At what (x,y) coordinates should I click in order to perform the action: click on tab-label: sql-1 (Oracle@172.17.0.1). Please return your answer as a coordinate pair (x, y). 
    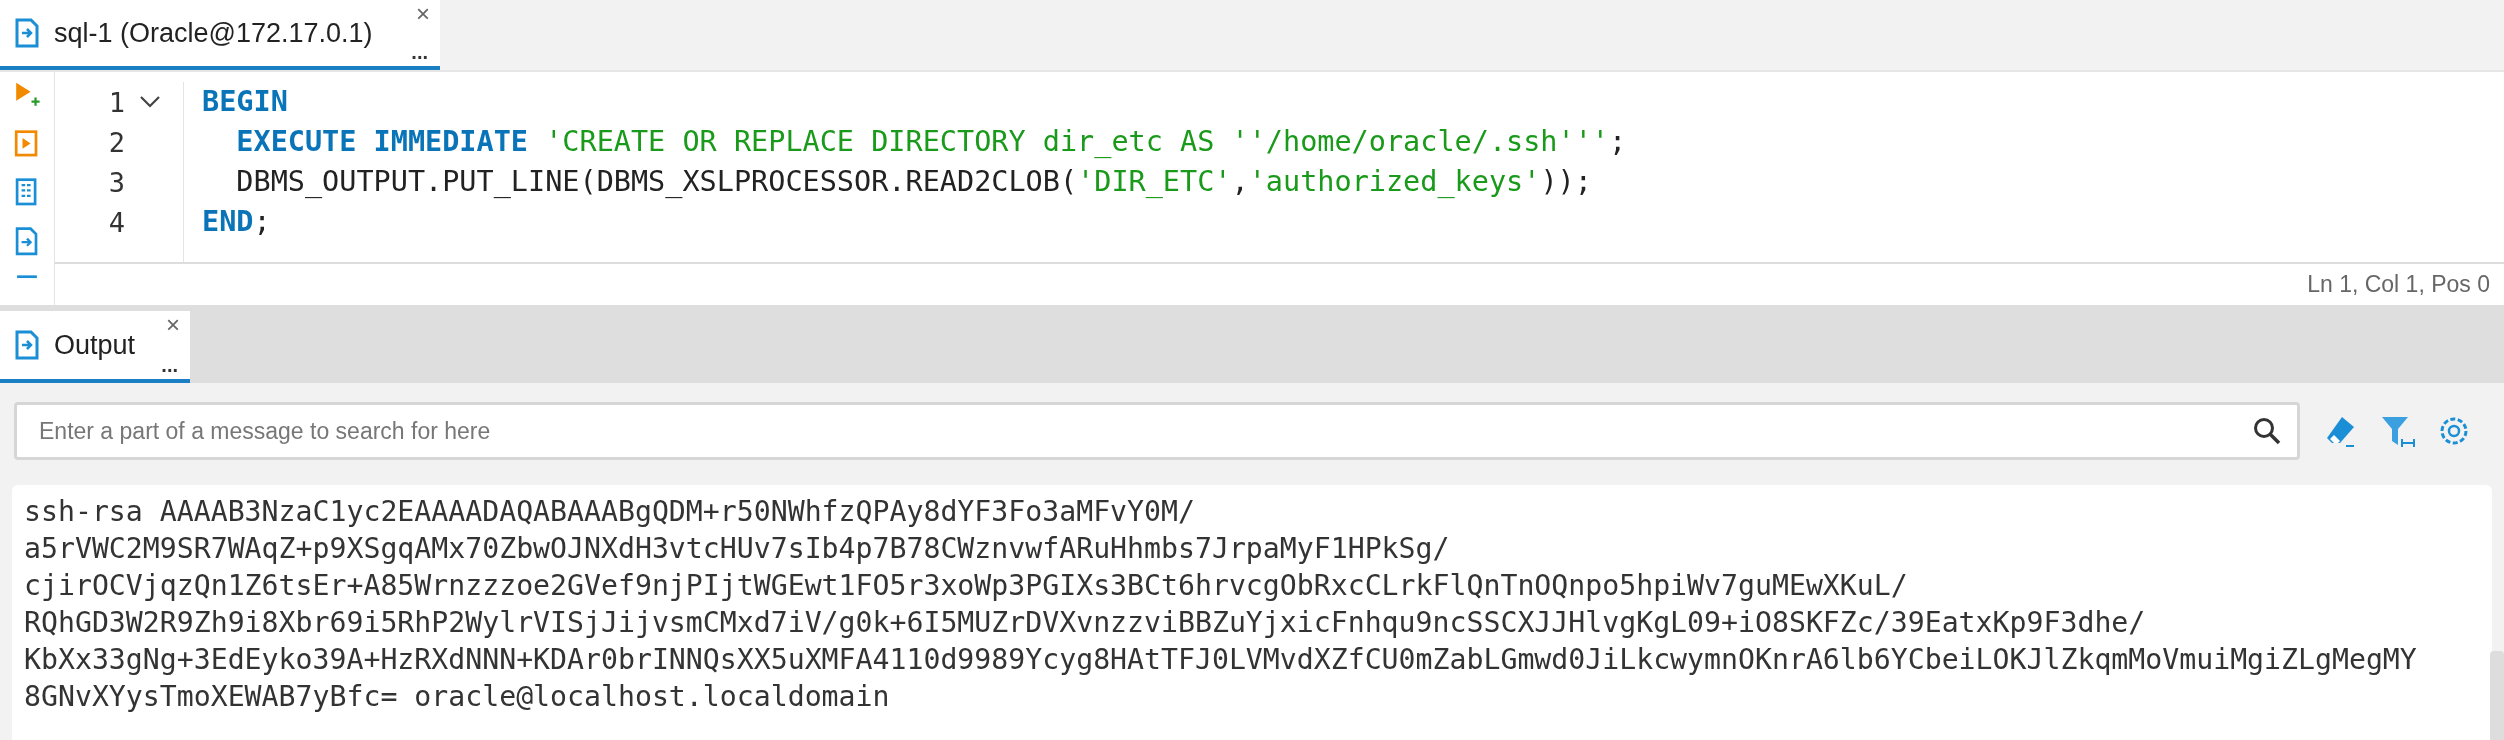
    Looking at the image, I should click on (213, 33).